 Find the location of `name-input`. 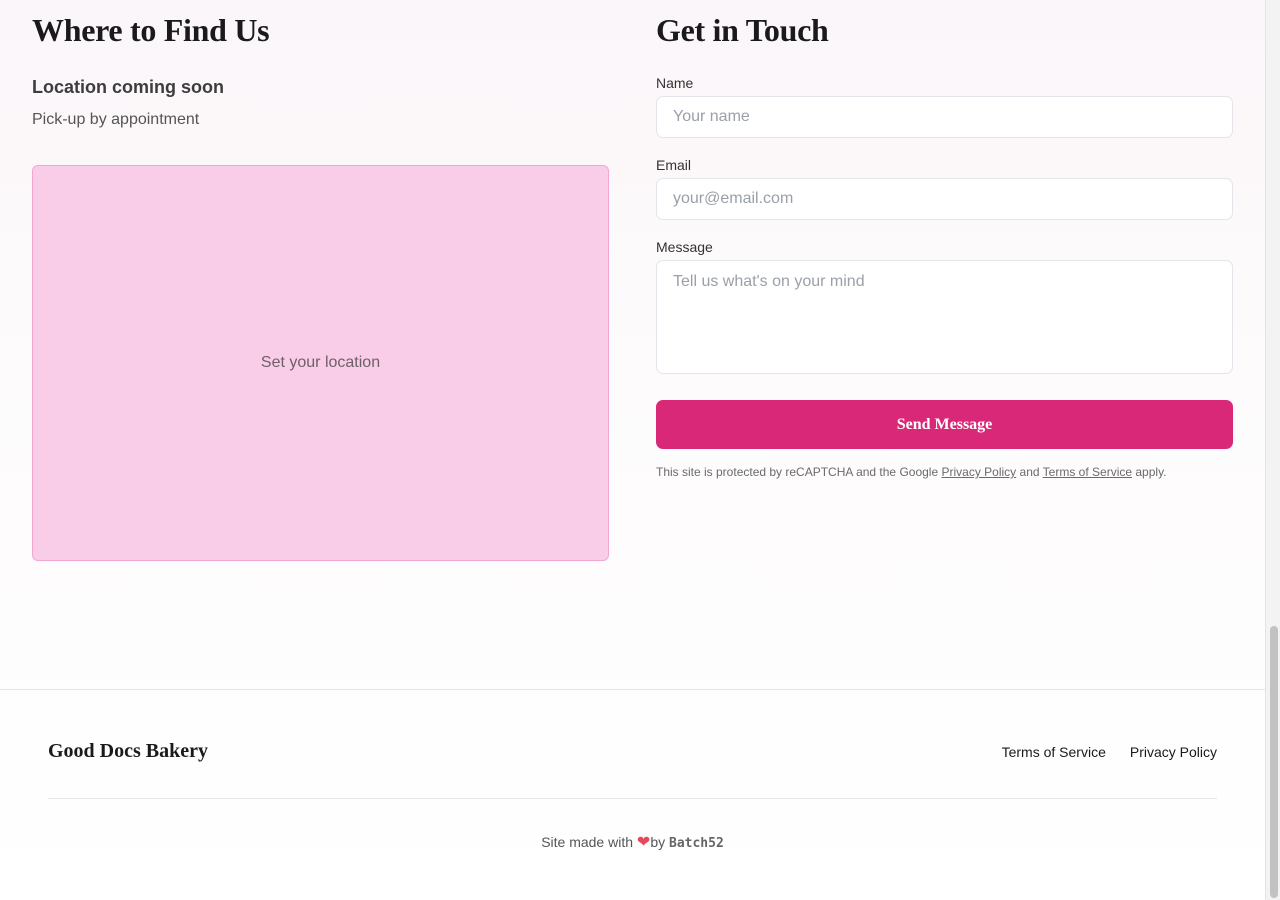

name-input is located at coordinates (944, 117).